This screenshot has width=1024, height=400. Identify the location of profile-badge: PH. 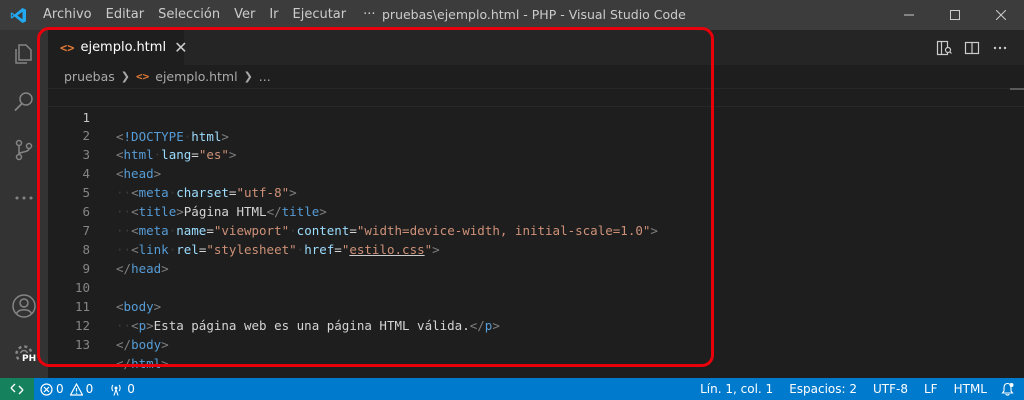
(29, 359).